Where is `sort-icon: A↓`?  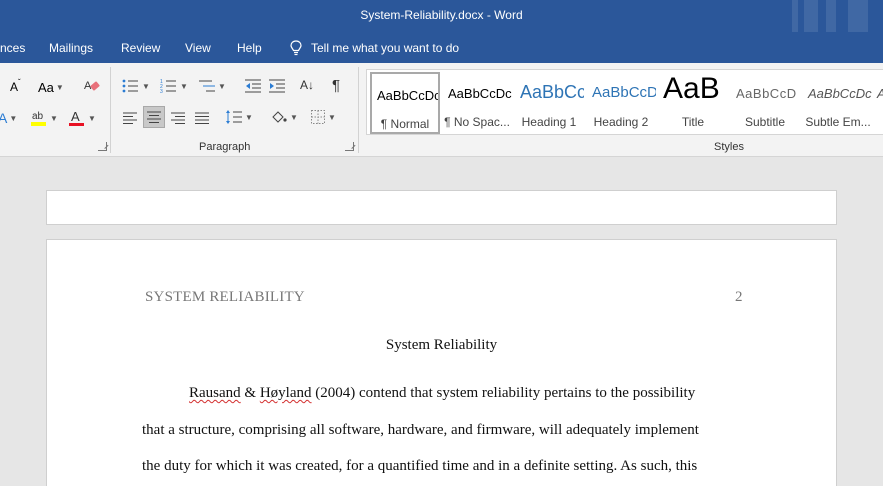
sort-icon: A↓ is located at coordinates (307, 85).